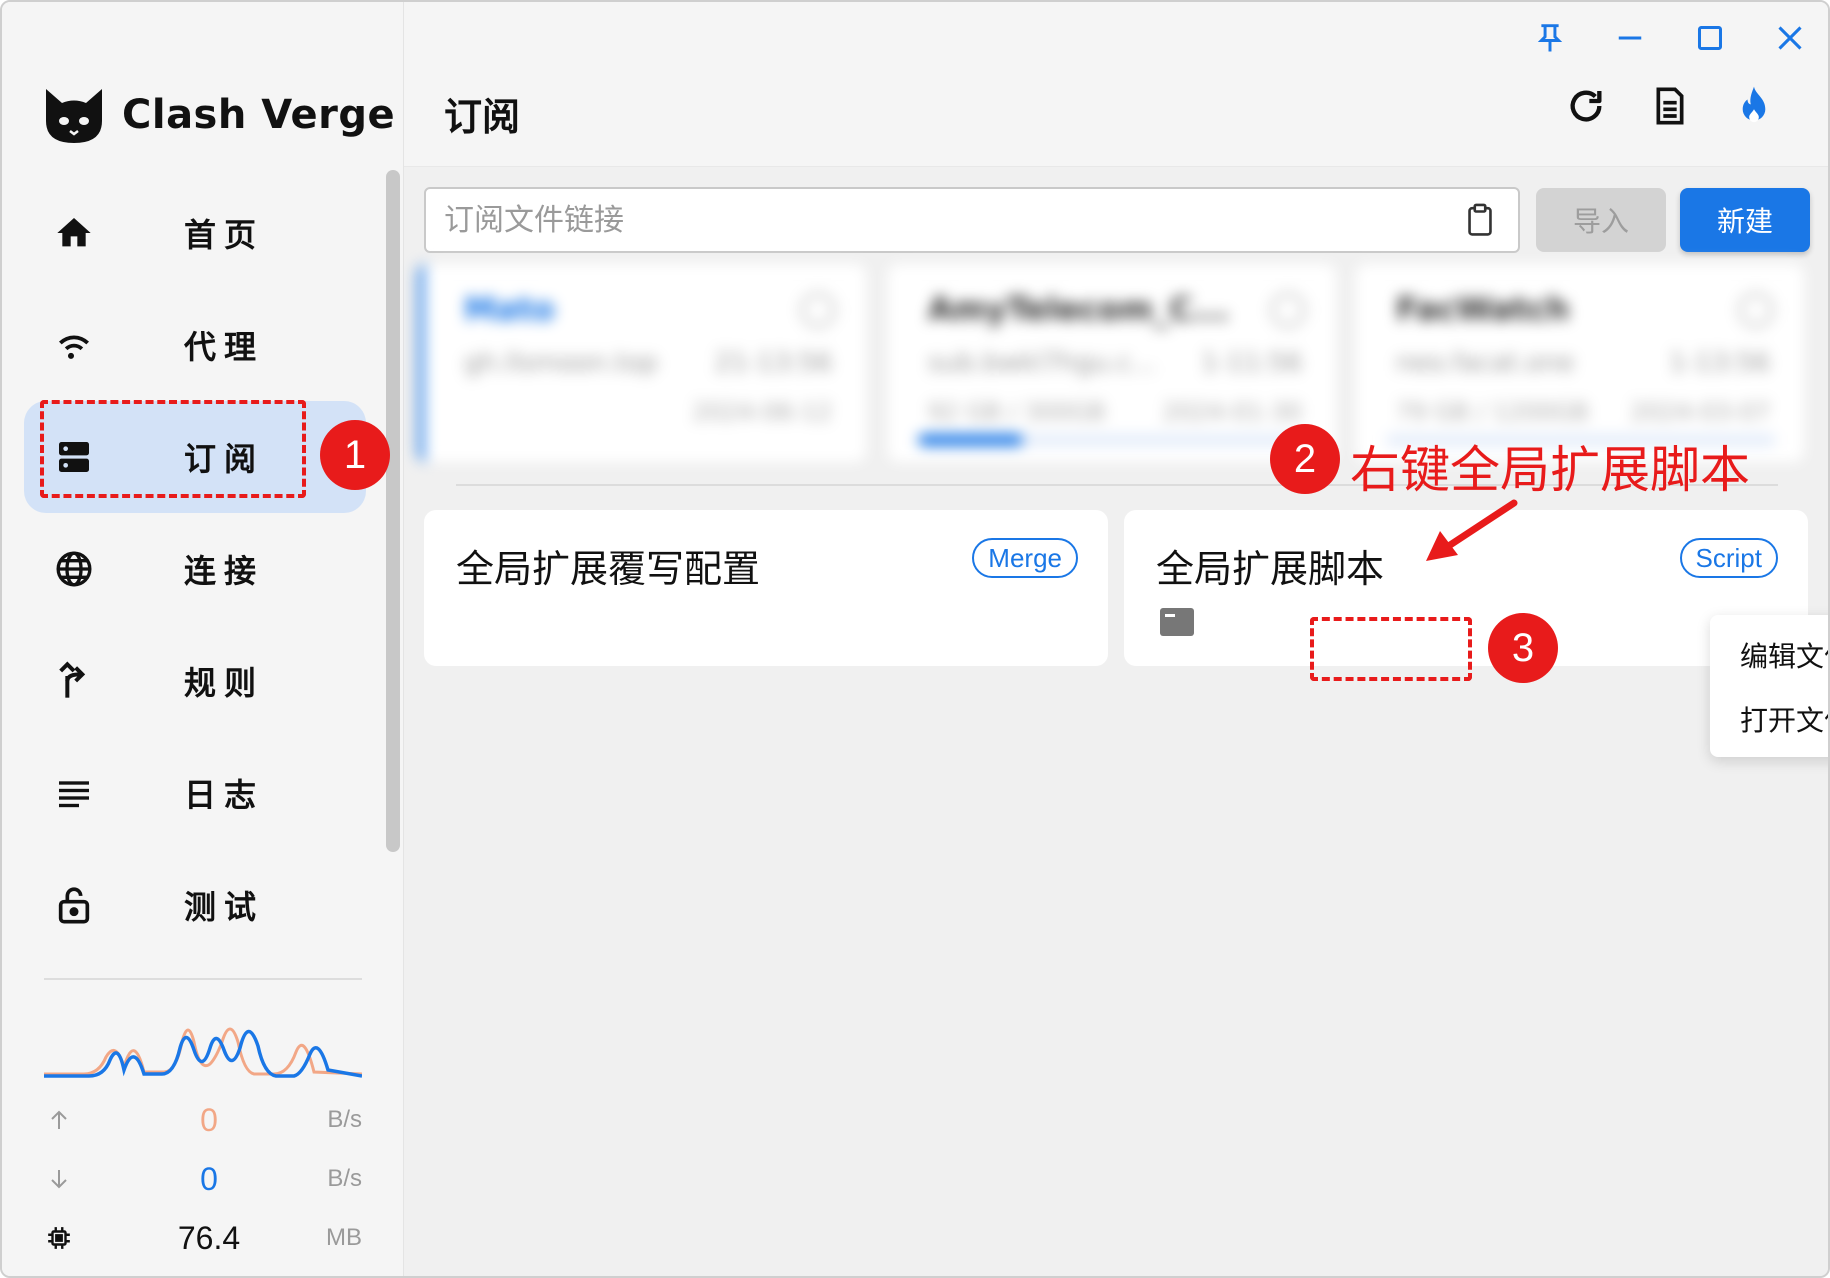 This screenshot has height=1278, width=1830. I want to click on pin-button, so click(1550, 40).